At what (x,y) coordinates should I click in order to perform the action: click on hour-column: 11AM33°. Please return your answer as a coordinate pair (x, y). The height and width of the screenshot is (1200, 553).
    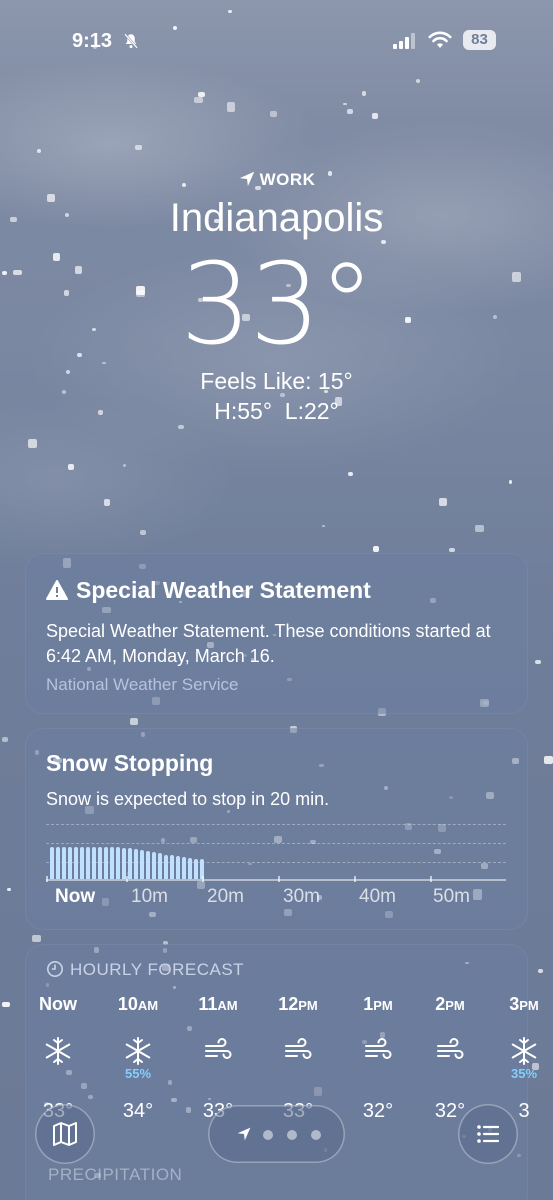
    Looking at the image, I should click on (218, 1058).